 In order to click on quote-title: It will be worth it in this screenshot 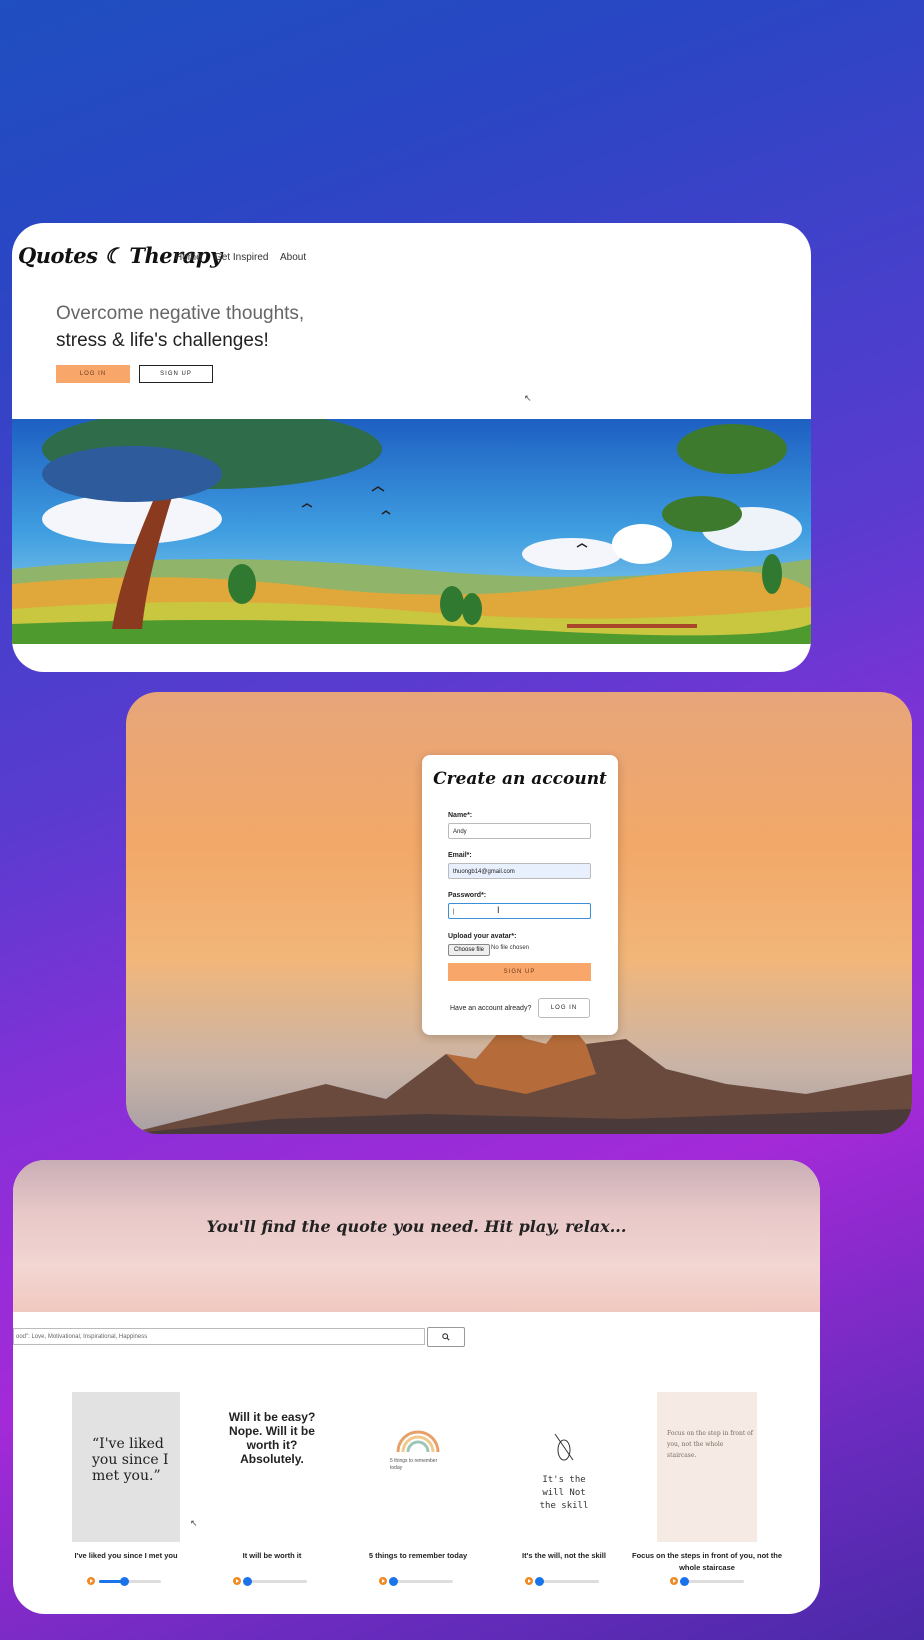, I will do `click(272, 1556)`.